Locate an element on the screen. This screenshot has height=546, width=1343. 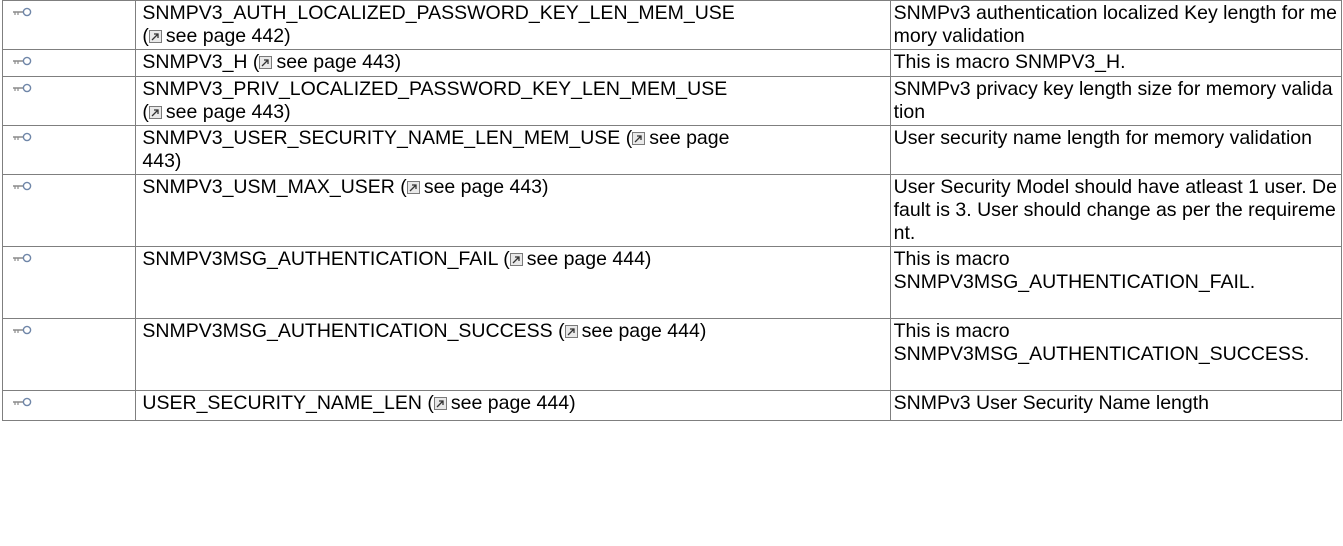
macro-name-cell: SNMPV3_H ( see page 443) is located at coordinates (513, 63).